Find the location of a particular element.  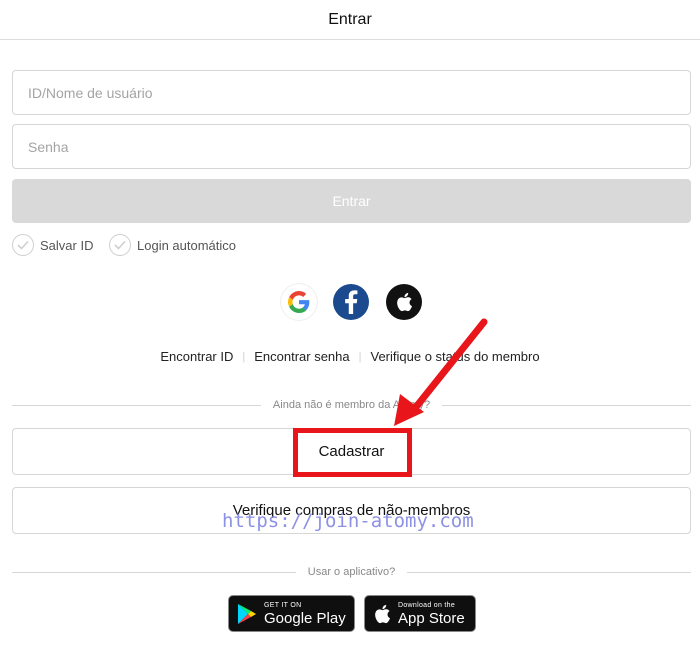

google-icon is located at coordinates (299, 302).